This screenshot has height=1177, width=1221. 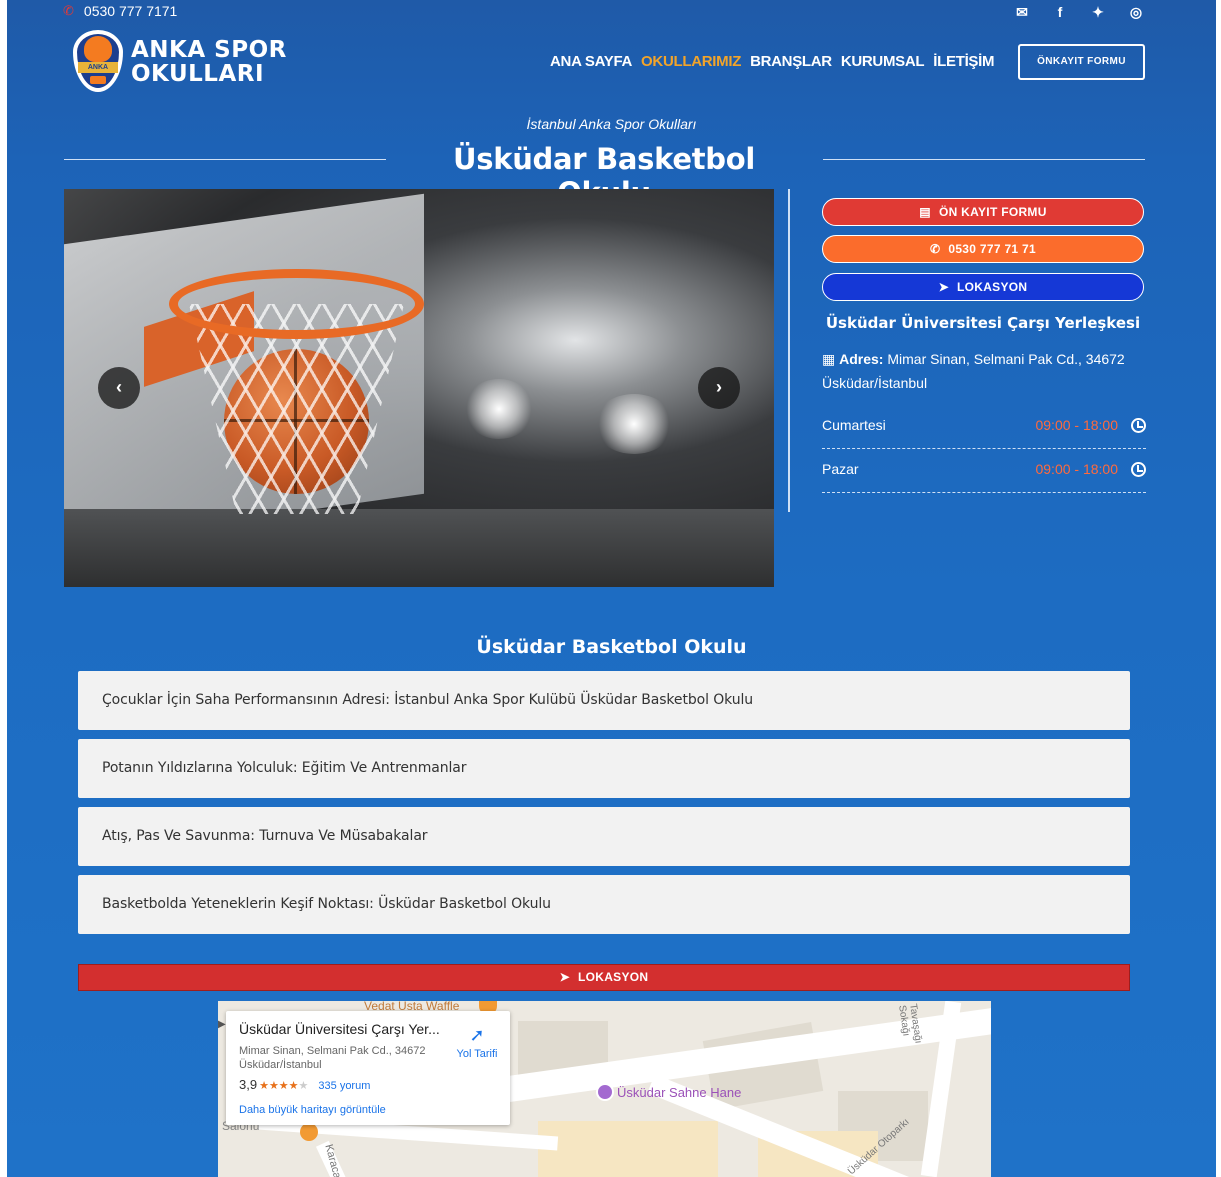 What do you see at coordinates (992, 287) in the screenshot?
I see `location-button-label: LOKASYON` at bounding box center [992, 287].